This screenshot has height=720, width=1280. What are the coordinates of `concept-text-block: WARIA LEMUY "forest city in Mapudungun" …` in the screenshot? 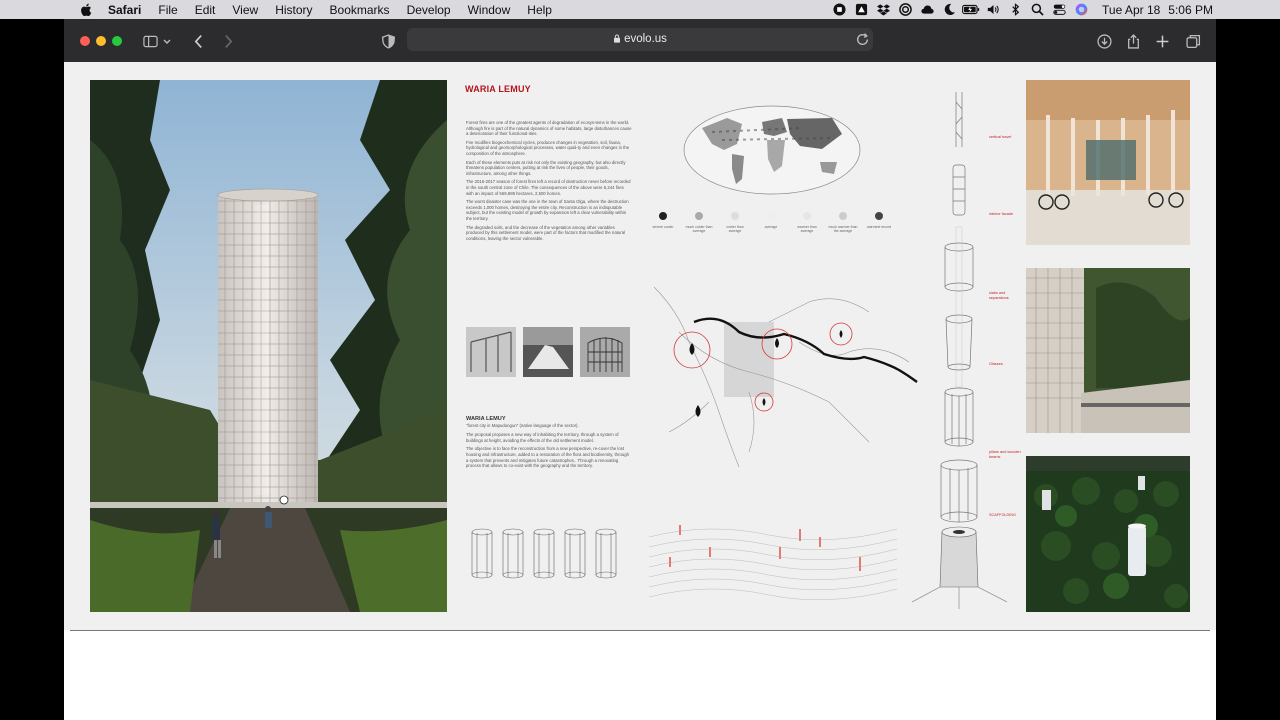 It's located at (549, 442).